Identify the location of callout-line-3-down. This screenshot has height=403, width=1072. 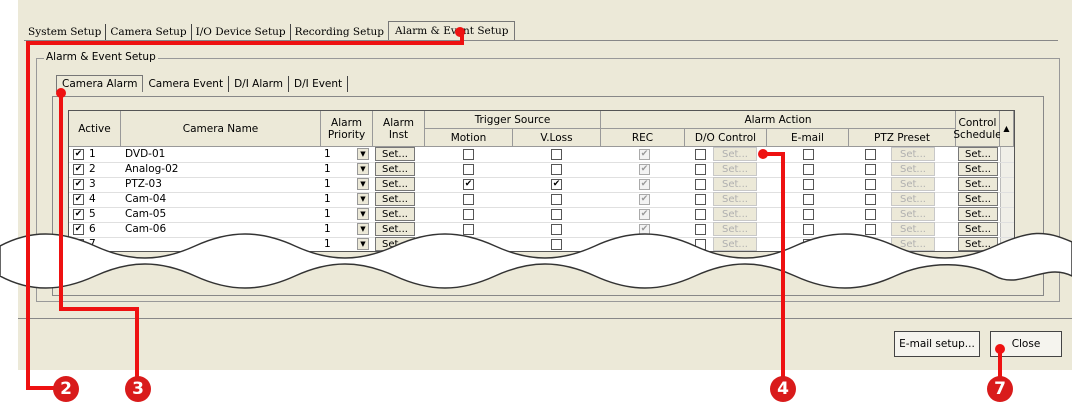
(137, 342).